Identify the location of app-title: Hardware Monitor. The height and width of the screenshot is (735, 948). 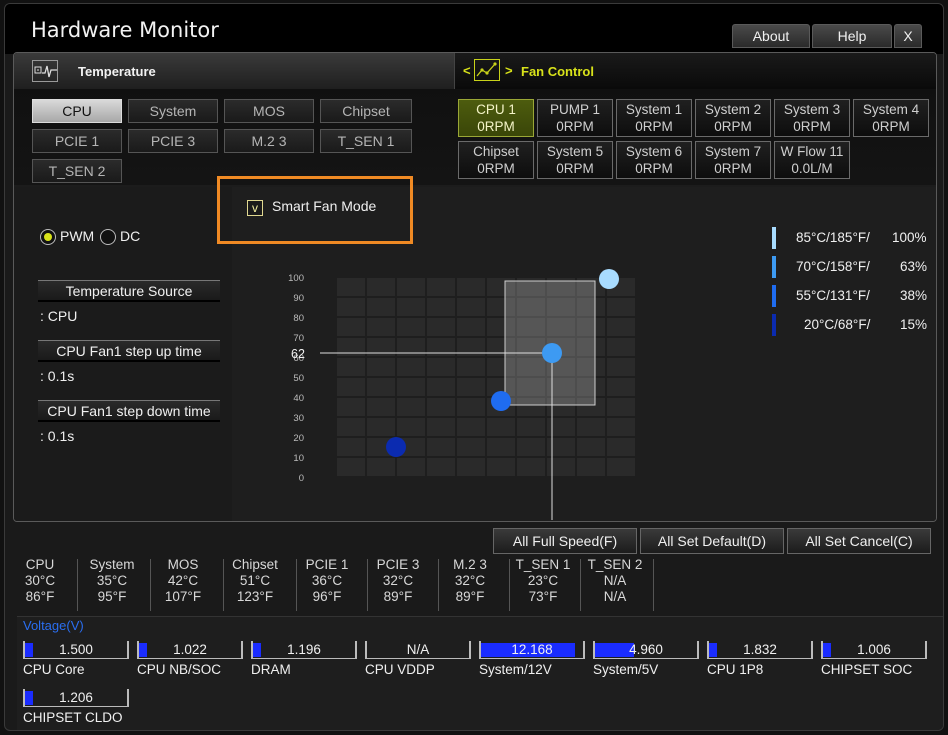
(125, 30).